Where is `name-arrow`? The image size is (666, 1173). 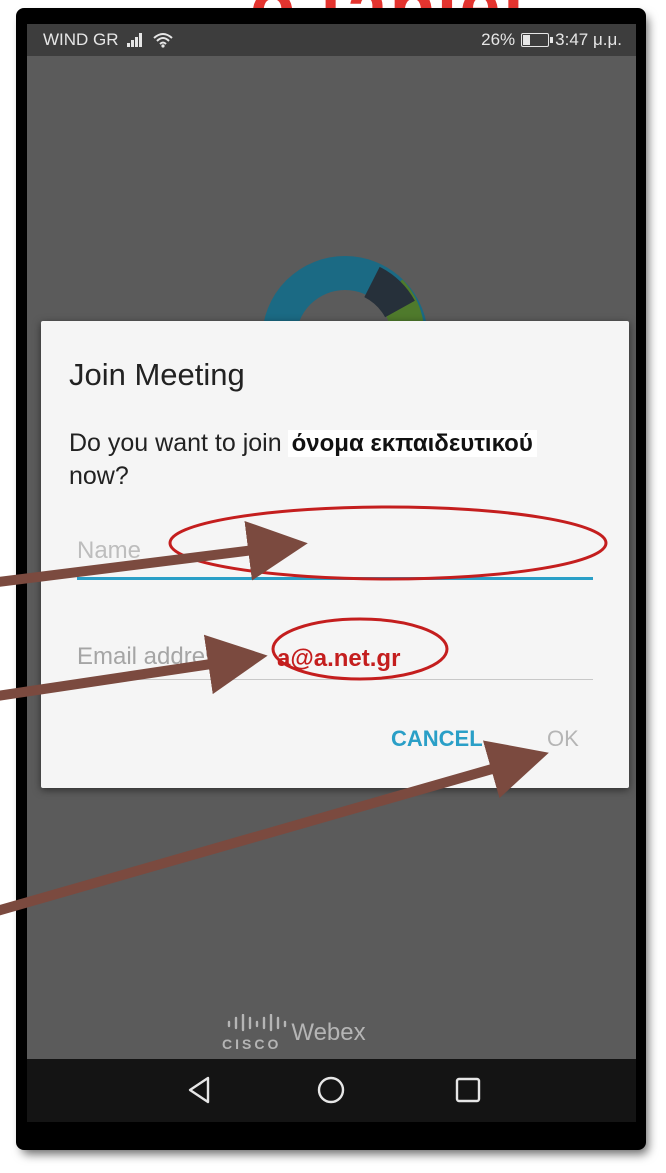
name-arrow is located at coordinates (154, 553).